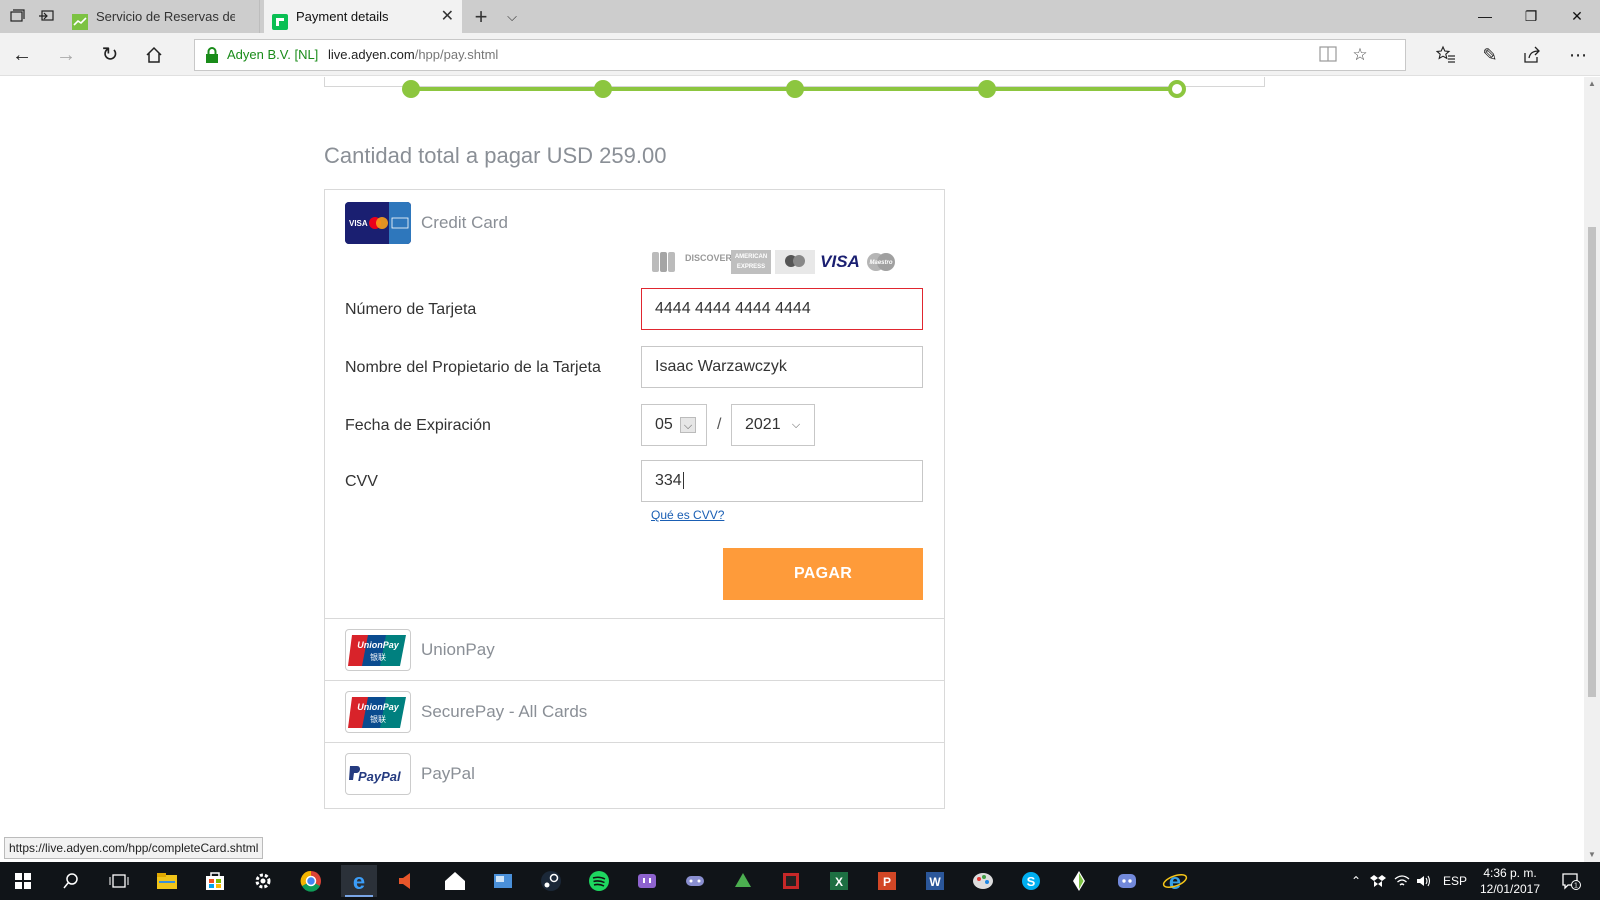 The width and height of the screenshot is (1600, 900). What do you see at coordinates (154, 55) in the screenshot?
I see `home-button` at bounding box center [154, 55].